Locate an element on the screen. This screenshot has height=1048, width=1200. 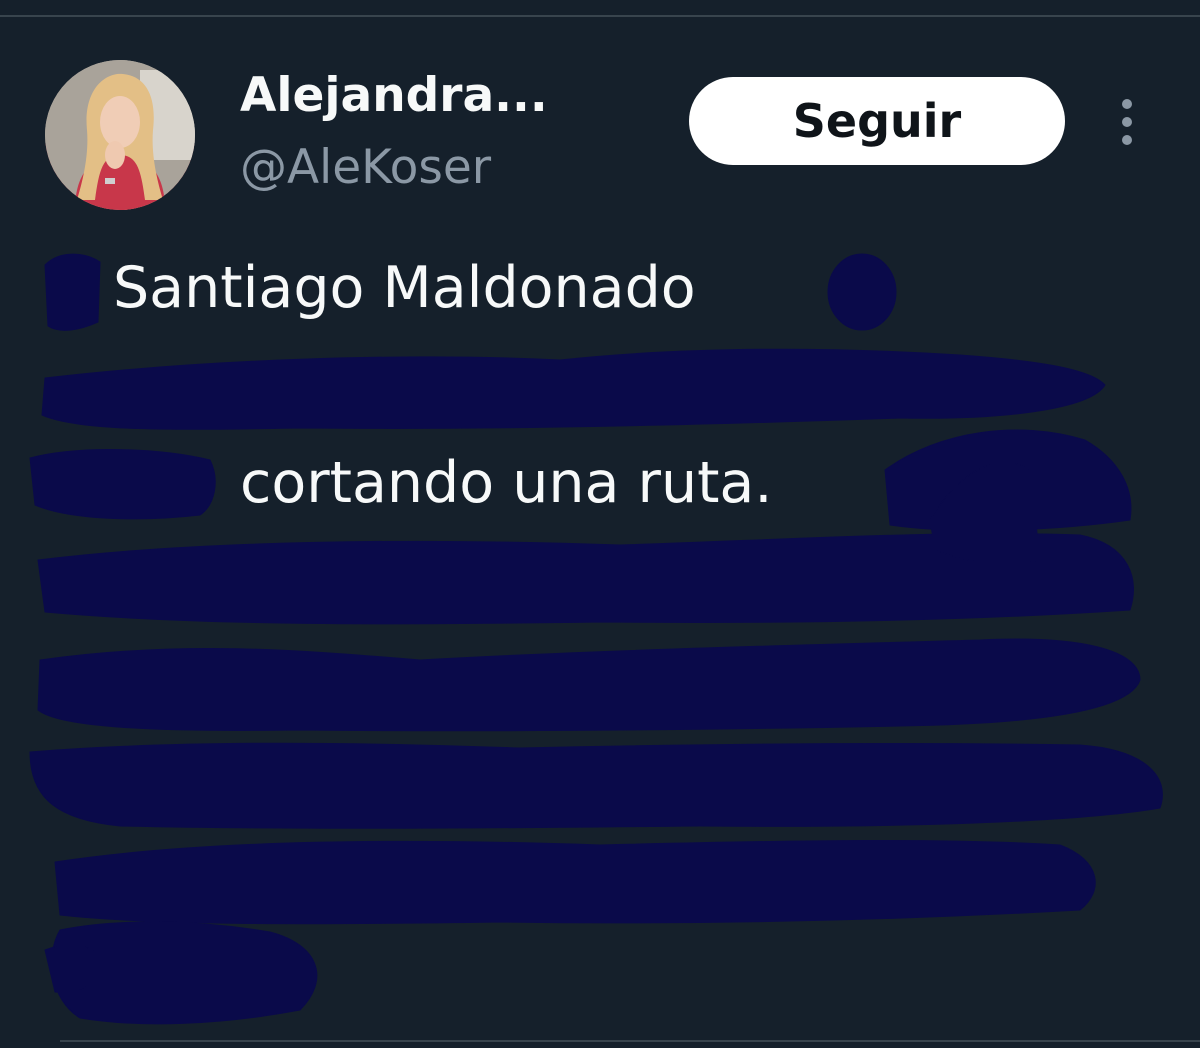
more-vertical-icon is located at coordinates (1127, 122).